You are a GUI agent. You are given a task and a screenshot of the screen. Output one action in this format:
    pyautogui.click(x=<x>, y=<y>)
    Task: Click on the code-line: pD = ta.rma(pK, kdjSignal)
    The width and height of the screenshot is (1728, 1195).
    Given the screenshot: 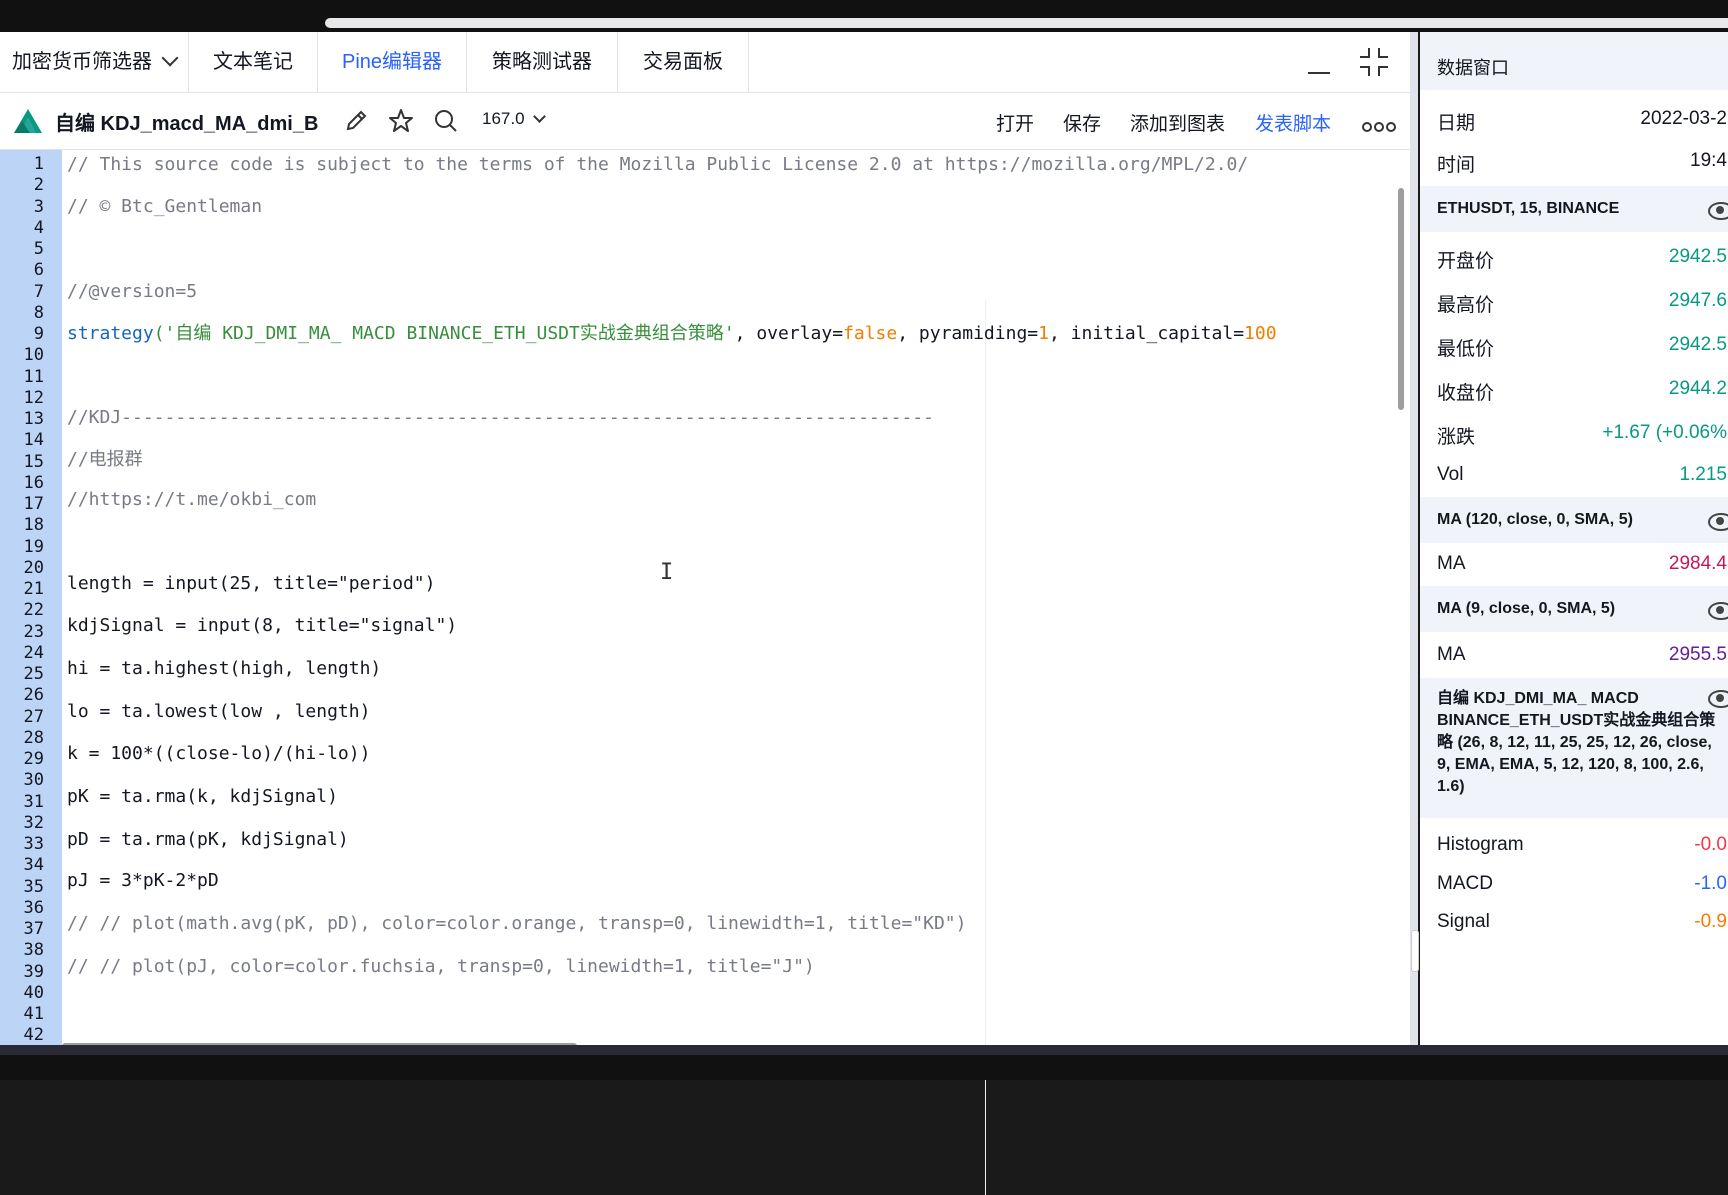 What is the action you would take?
    pyautogui.click(x=208, y=840)
    